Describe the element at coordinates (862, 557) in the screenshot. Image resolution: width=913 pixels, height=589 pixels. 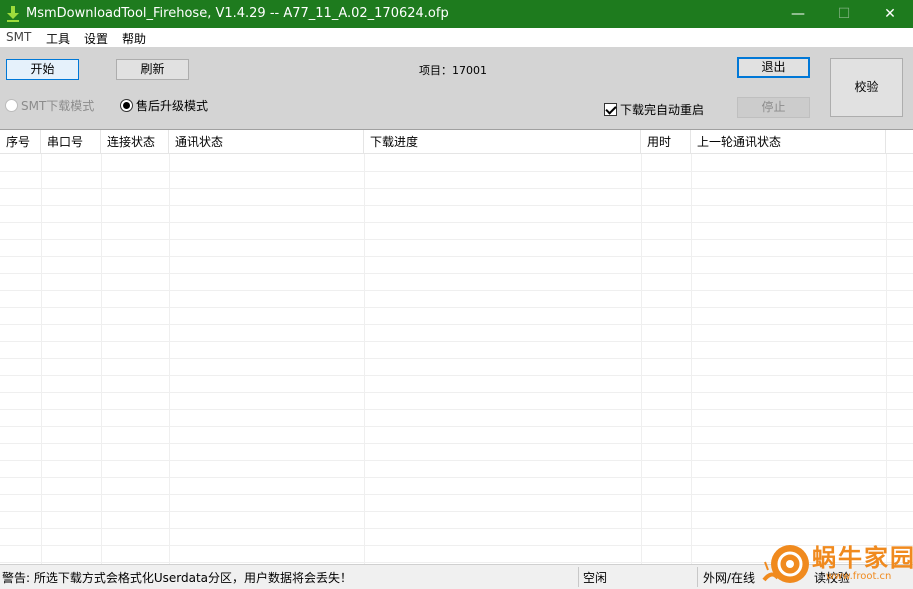
I see `watermark-name: 蜗牛家园` at that location.